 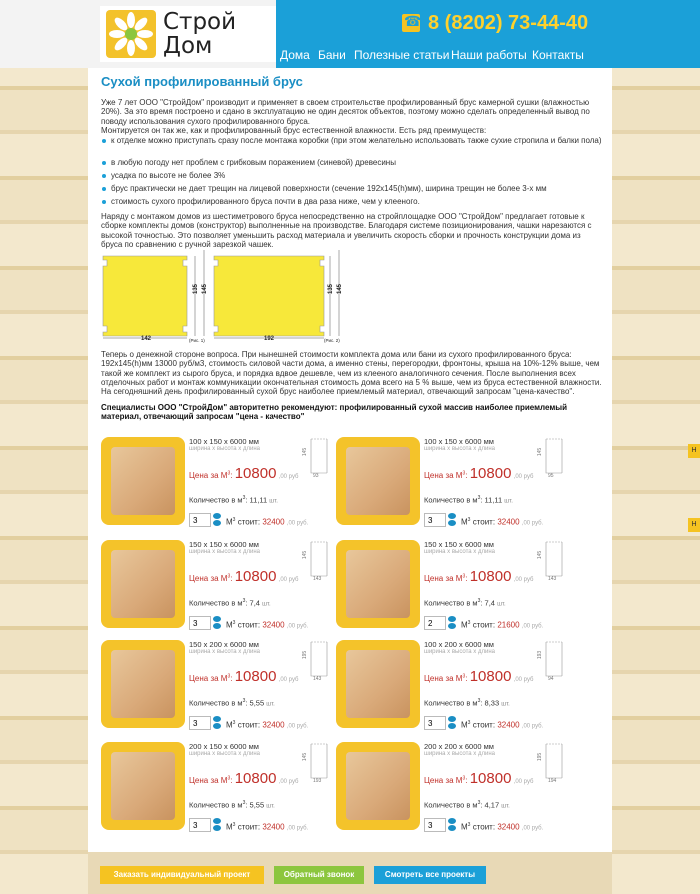 I want to click on product-quantity: Количество в м3: 8,33 шт., so click(x=467, y=703).